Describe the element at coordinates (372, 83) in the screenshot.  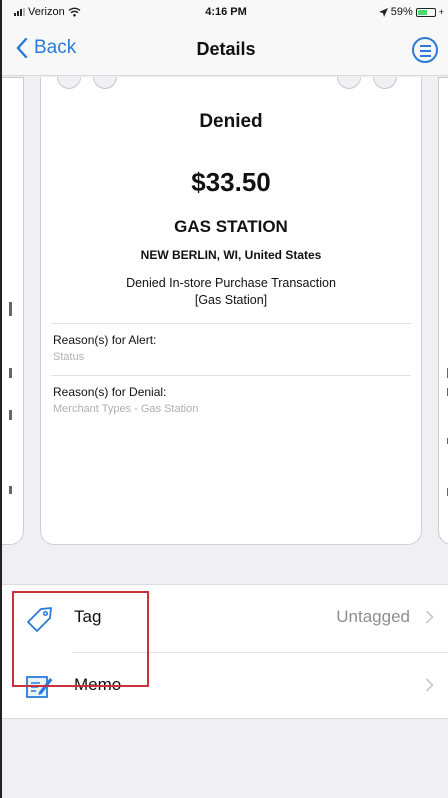
I see `ticket-scallops-right` at that location.